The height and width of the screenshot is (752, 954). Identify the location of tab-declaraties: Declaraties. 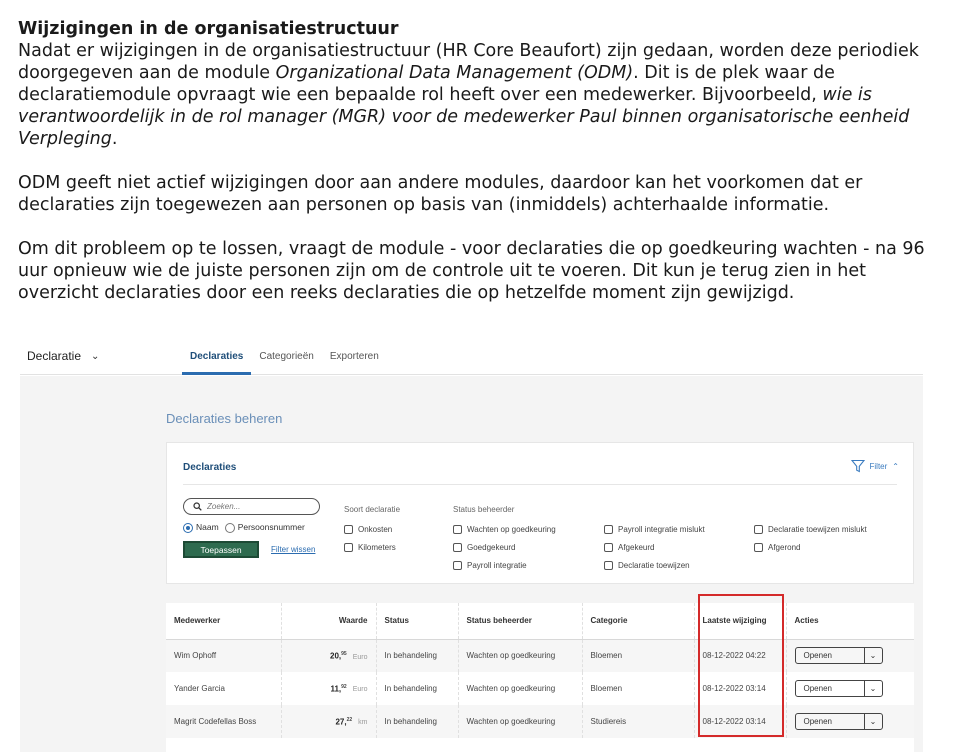
(217, 358).